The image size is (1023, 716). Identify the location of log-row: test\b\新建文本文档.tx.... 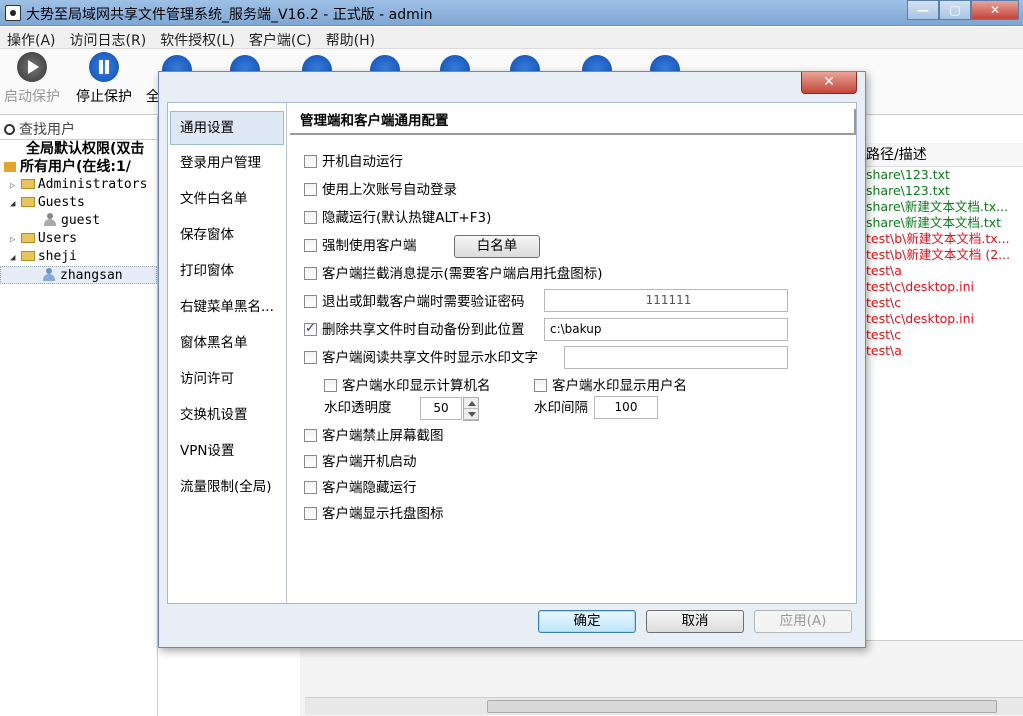
(941, 239).